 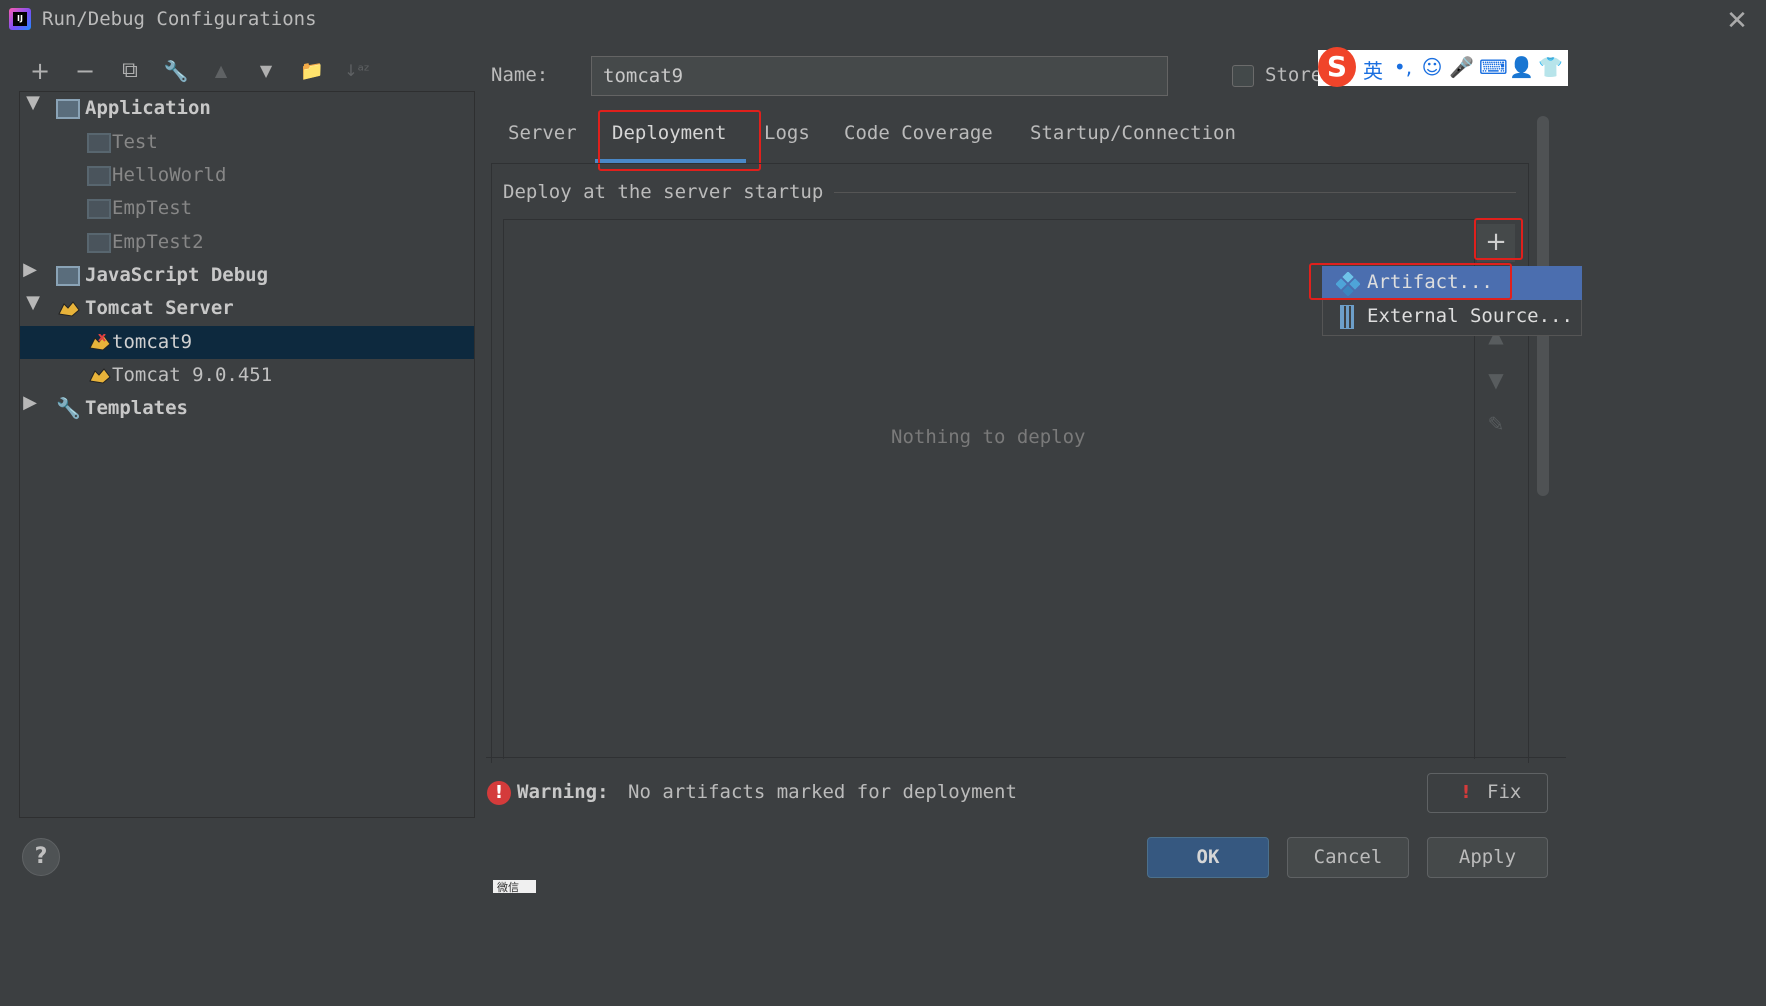 I want to click on warning-message: No artifacts marked for deployment, so click(x=822, y=792).